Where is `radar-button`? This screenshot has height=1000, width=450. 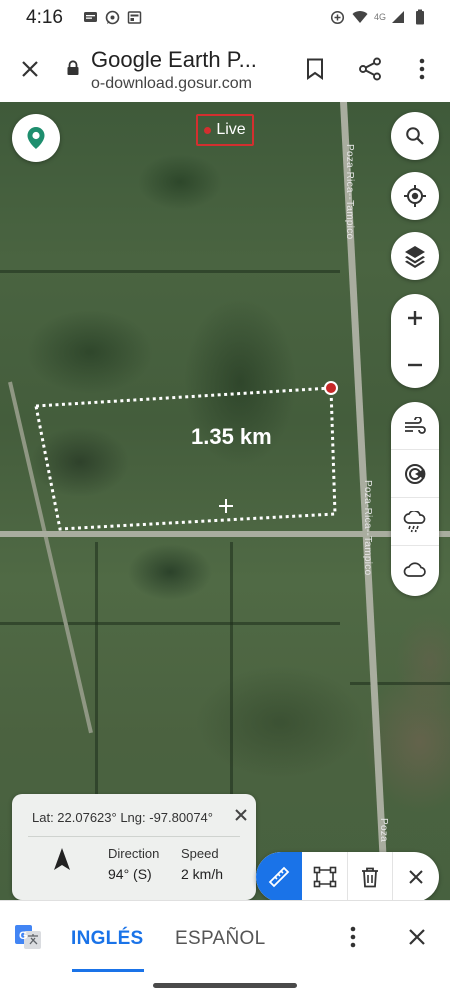 radar-button is located at coordinates (415, 474).